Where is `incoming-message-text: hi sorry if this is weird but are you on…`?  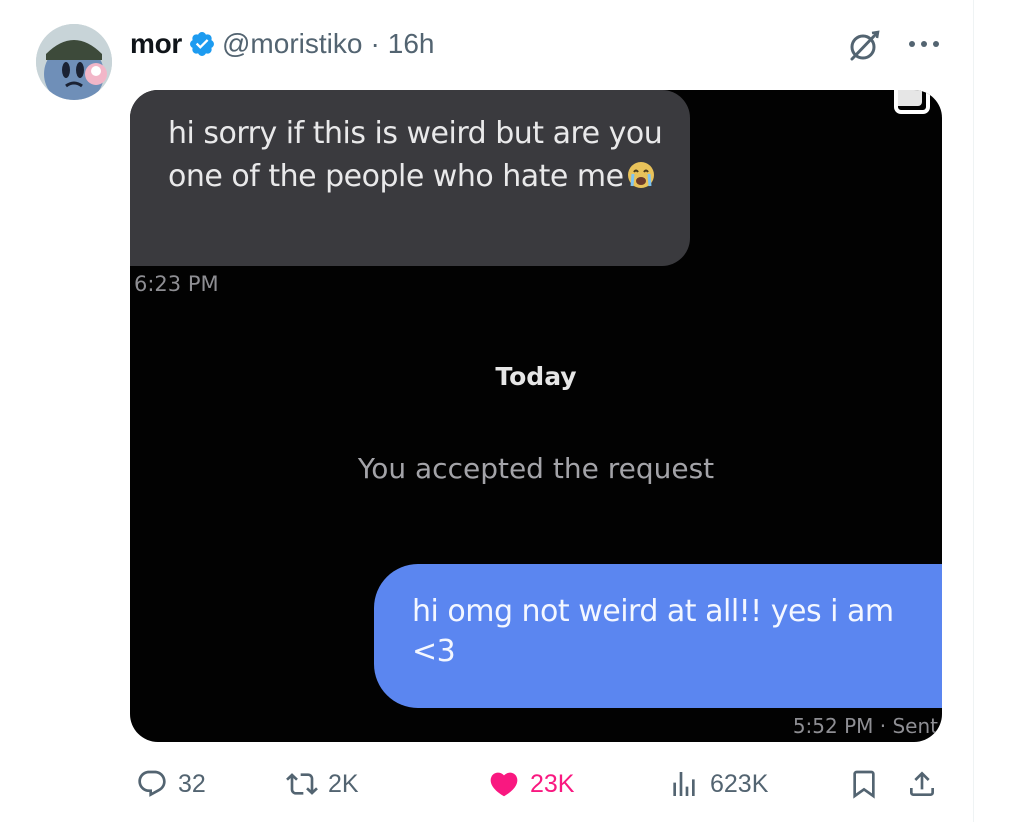 incoming-message-text: hi sorry if this is weird but are you on… is located at coordinates (415, 155).